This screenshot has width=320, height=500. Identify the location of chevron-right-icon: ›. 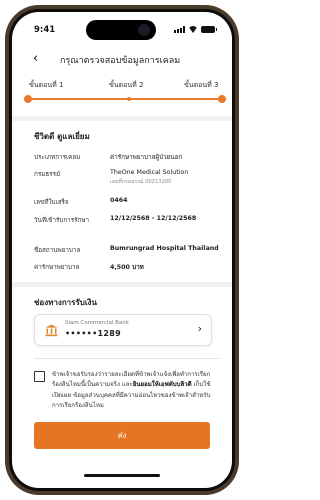
(199, 328).